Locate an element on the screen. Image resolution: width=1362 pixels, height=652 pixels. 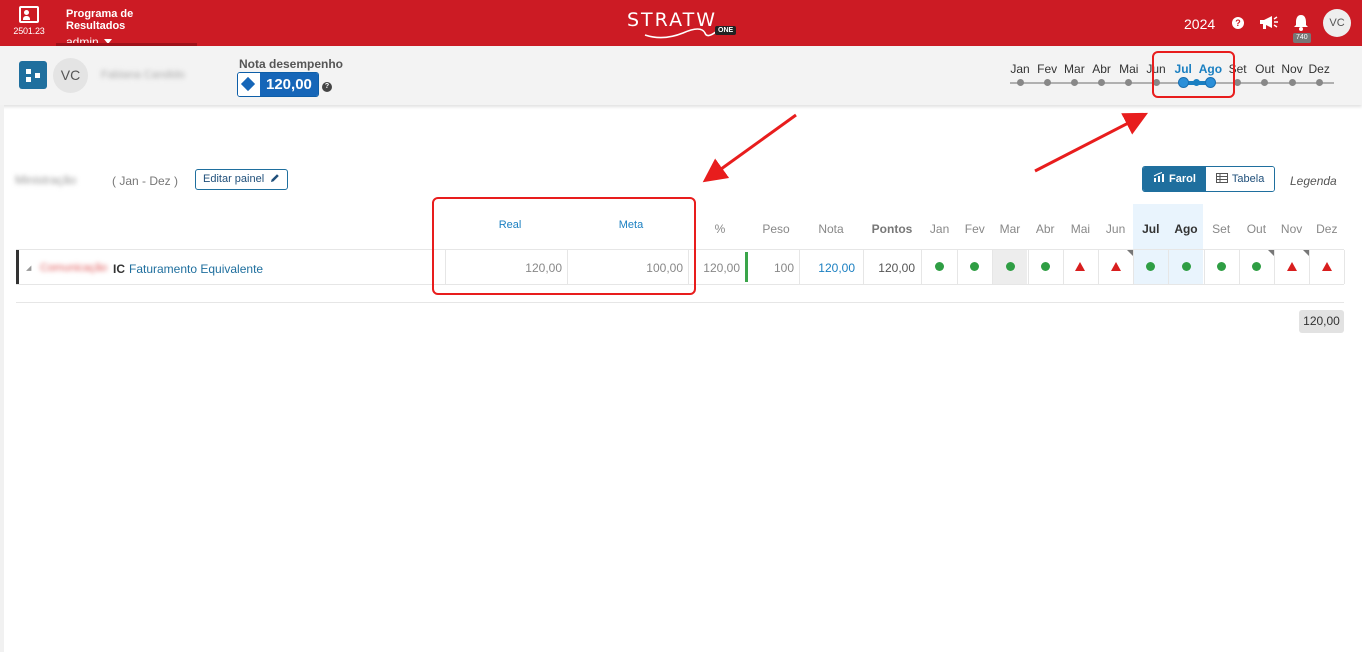
weight-bar is located at coordinates (746, 267).